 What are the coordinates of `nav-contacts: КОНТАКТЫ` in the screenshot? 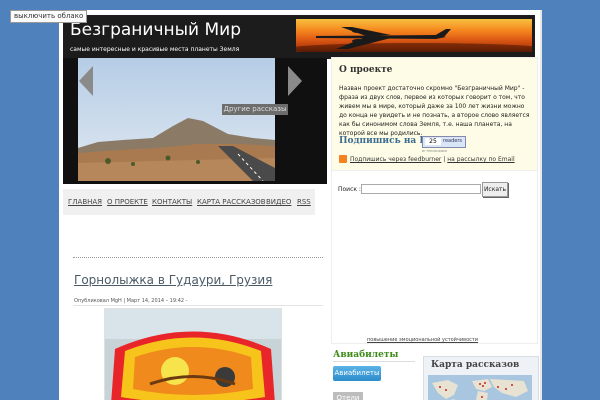 It's located at (172, 202).